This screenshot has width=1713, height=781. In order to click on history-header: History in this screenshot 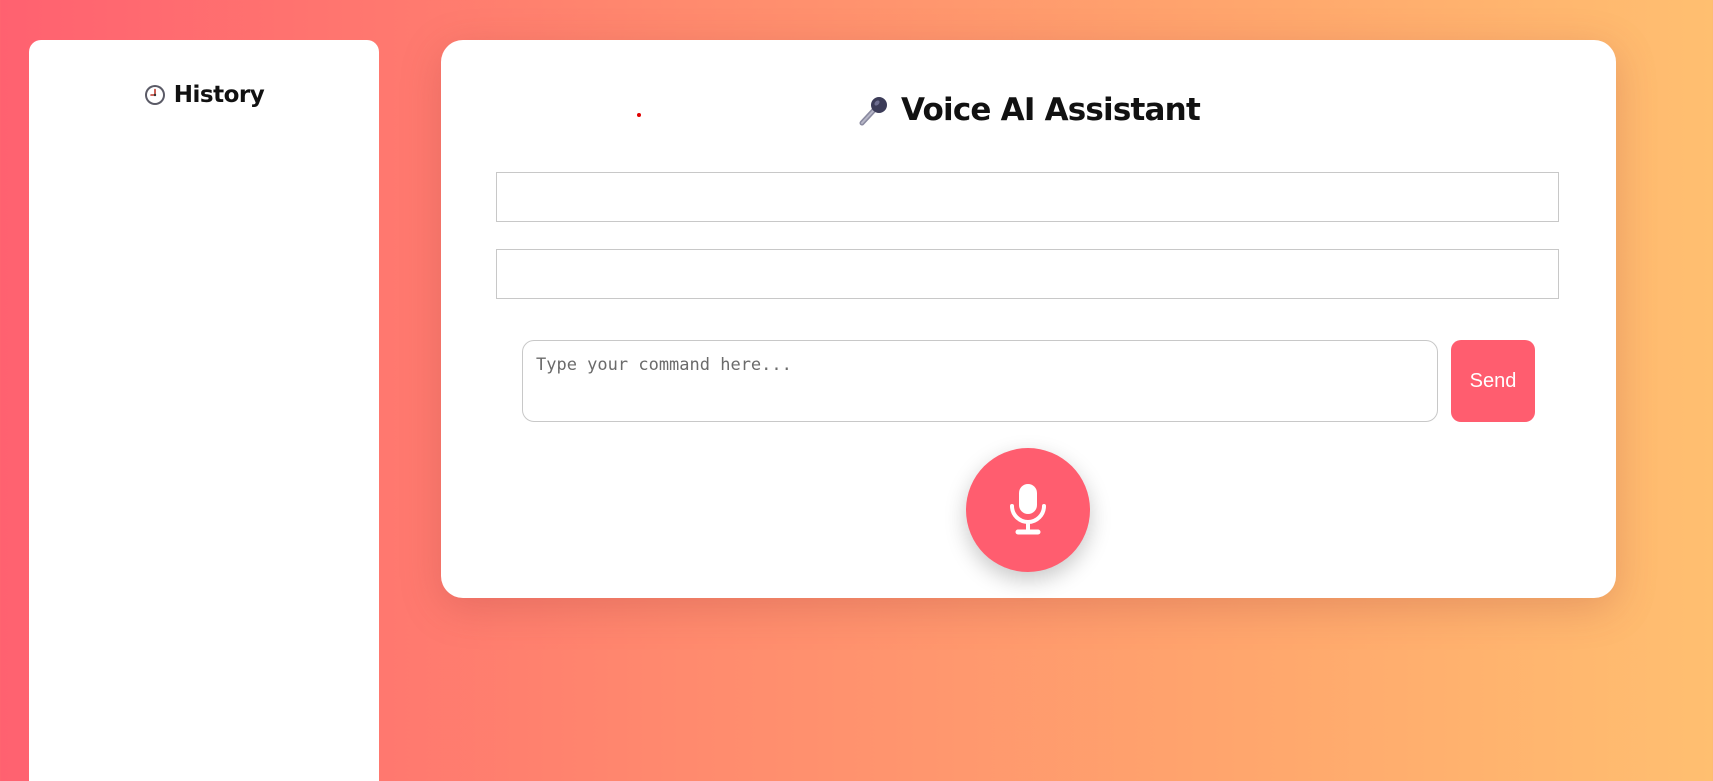, I will do `click(204, 95)`.